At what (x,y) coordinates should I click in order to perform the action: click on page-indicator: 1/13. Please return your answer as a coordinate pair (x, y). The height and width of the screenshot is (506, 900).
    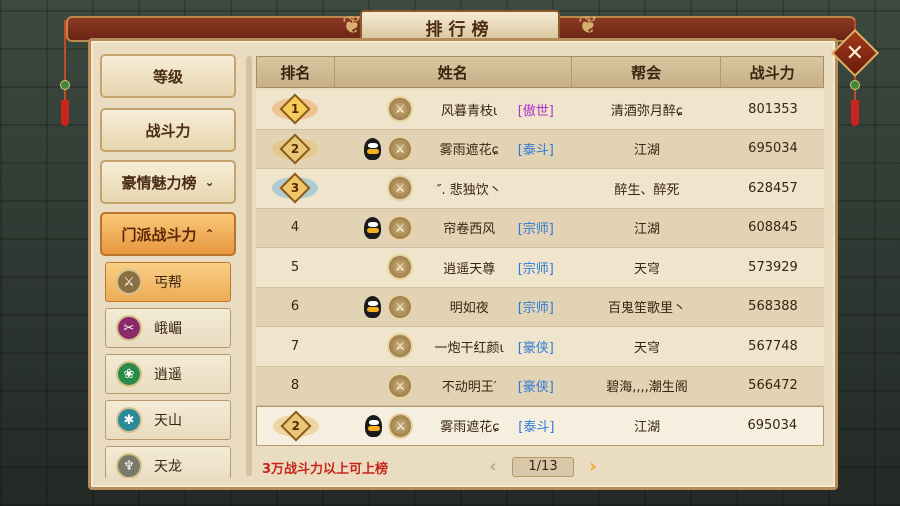
    Looking at the image, I should click on (543, 466).